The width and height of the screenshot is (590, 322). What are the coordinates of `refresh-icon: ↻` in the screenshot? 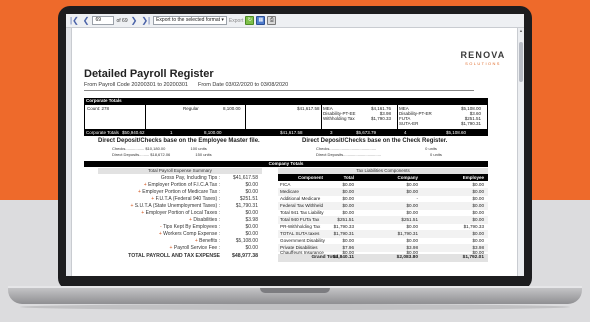 It's located at (250, 20).